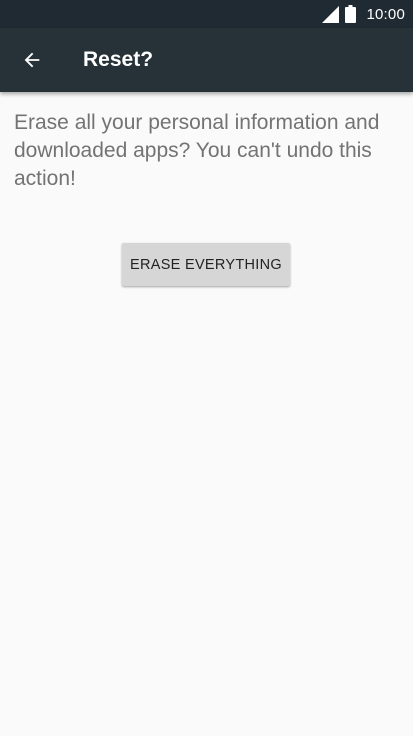 Image resolution: width=413 pixels, height=736 pixels. I want to click on erase-everything-button: ERASE EVERYTHING, so click(206, 264).